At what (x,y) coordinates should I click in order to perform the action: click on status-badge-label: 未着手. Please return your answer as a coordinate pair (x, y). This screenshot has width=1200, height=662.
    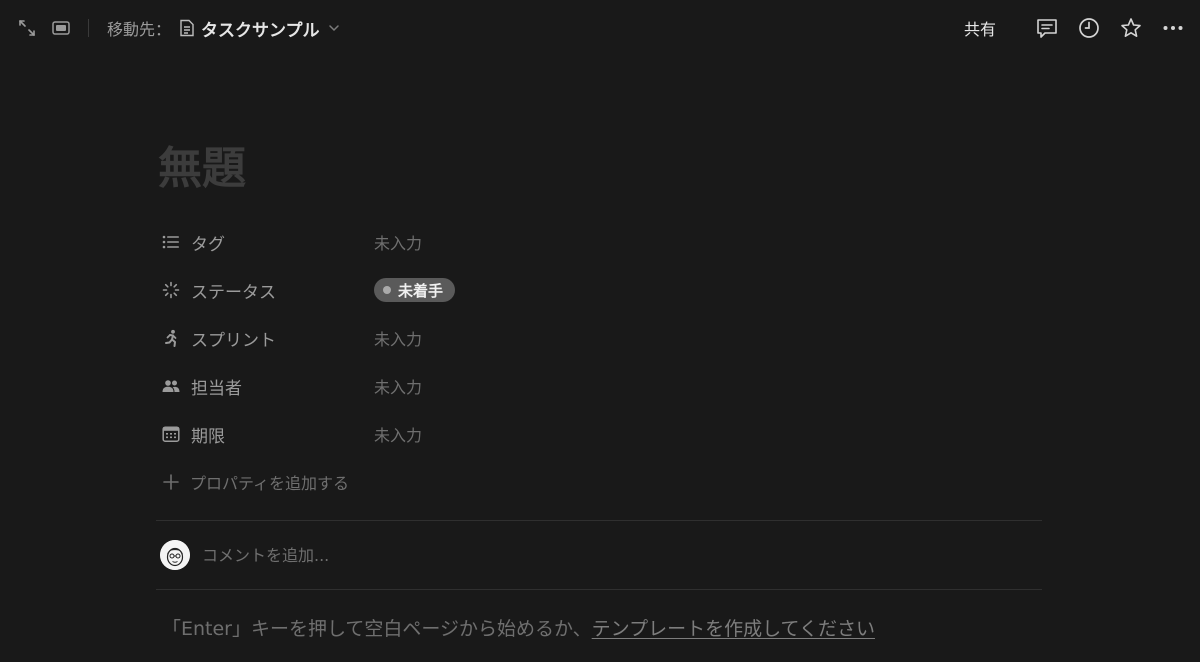
    Looking at the image, I should click on (421, 290).